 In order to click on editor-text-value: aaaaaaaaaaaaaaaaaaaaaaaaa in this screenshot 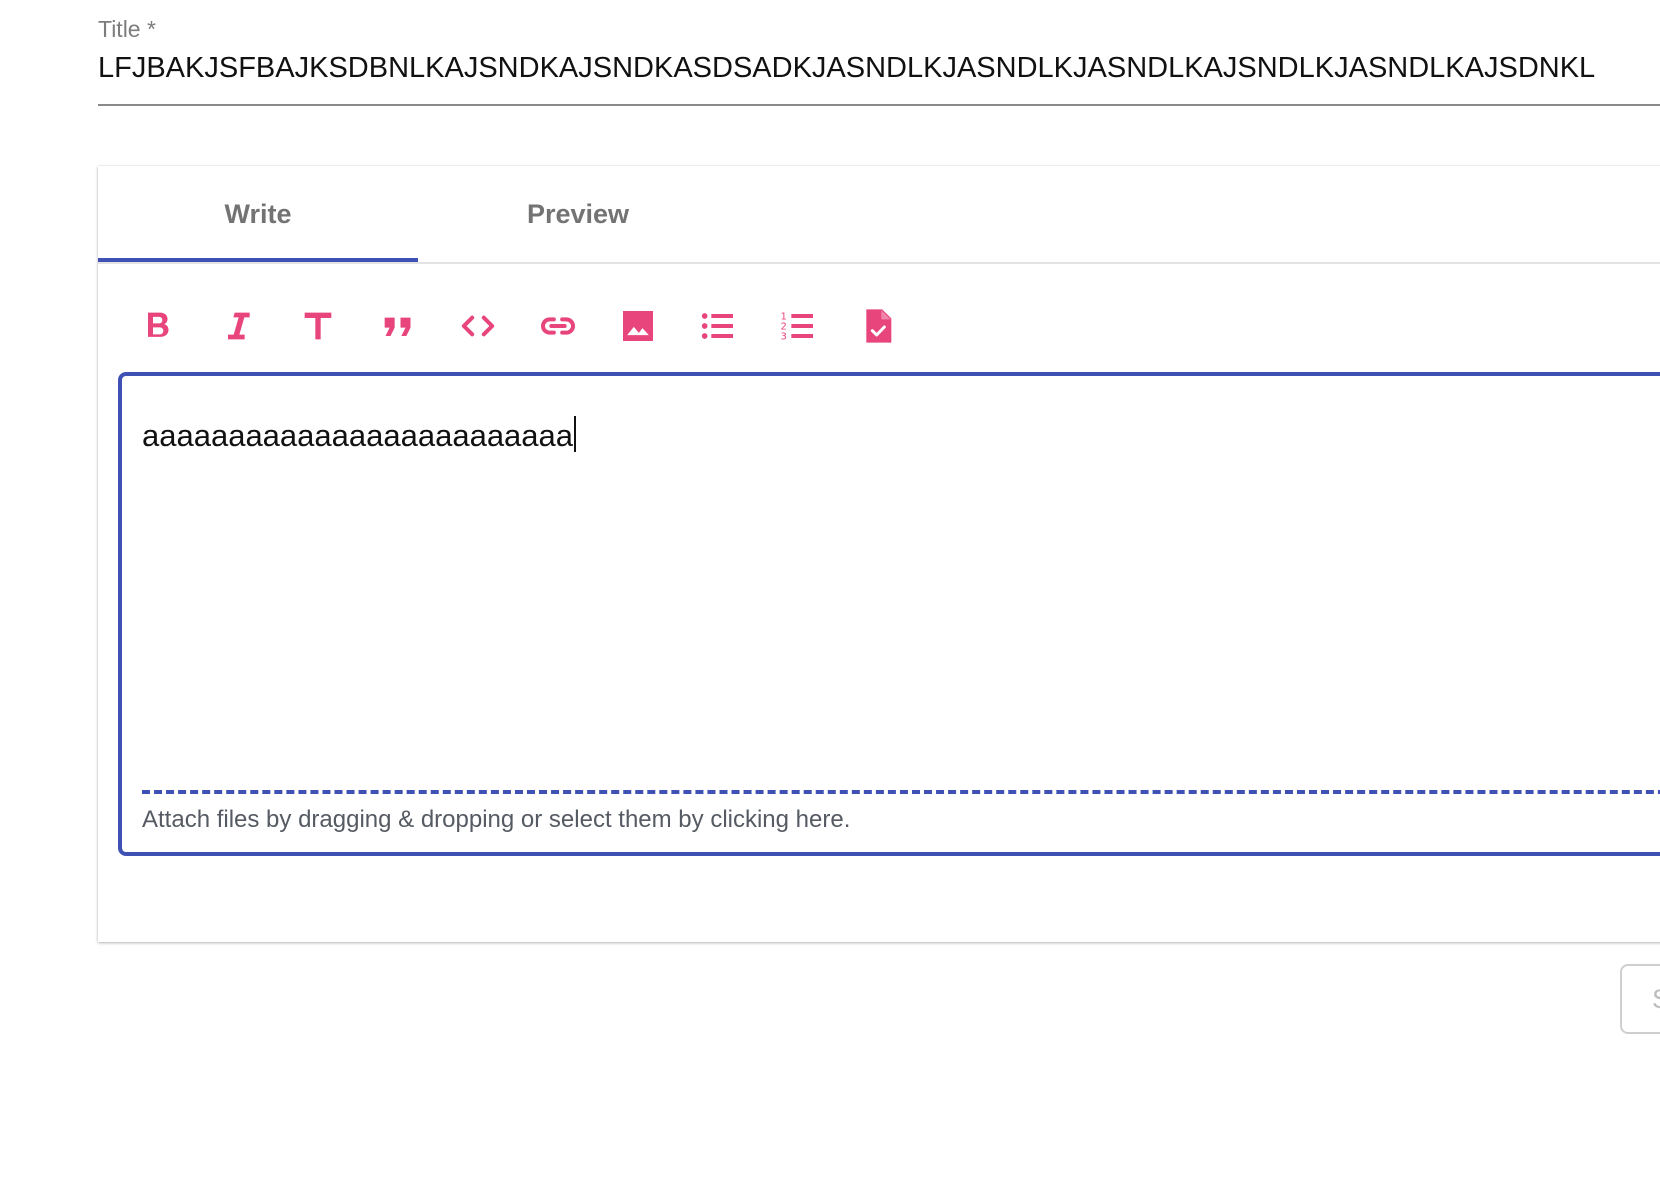, I will do `click(358, 435)`.